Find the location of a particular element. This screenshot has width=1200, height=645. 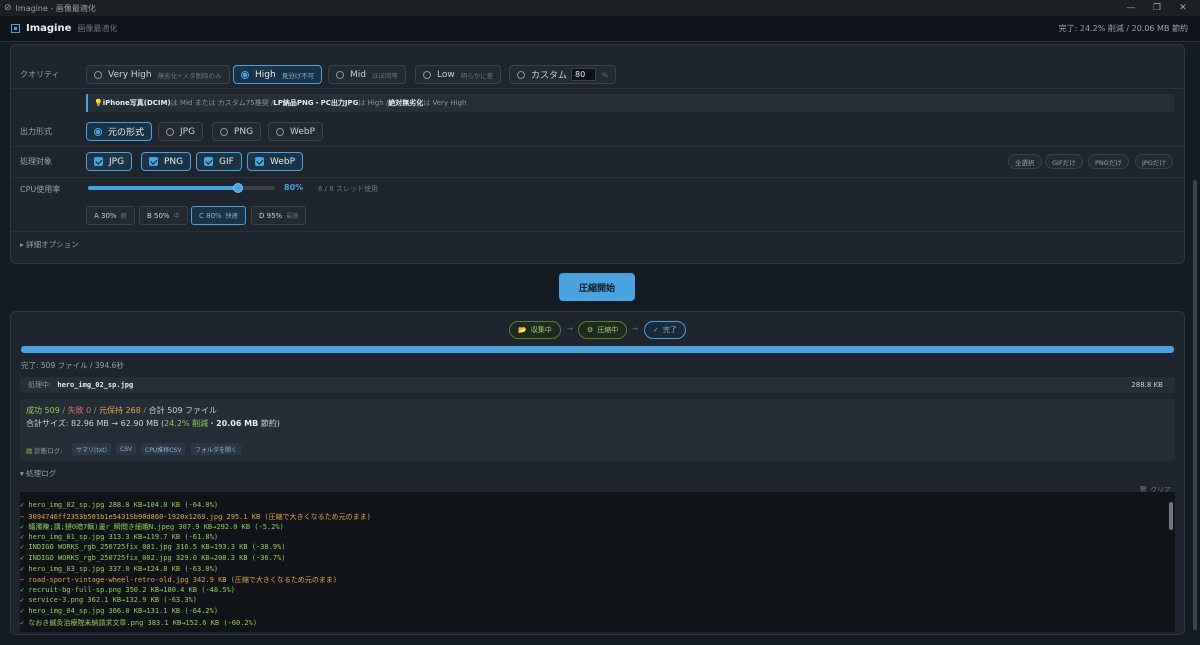

option-sub: 見分け不可 is located at coordinates (298, 75).